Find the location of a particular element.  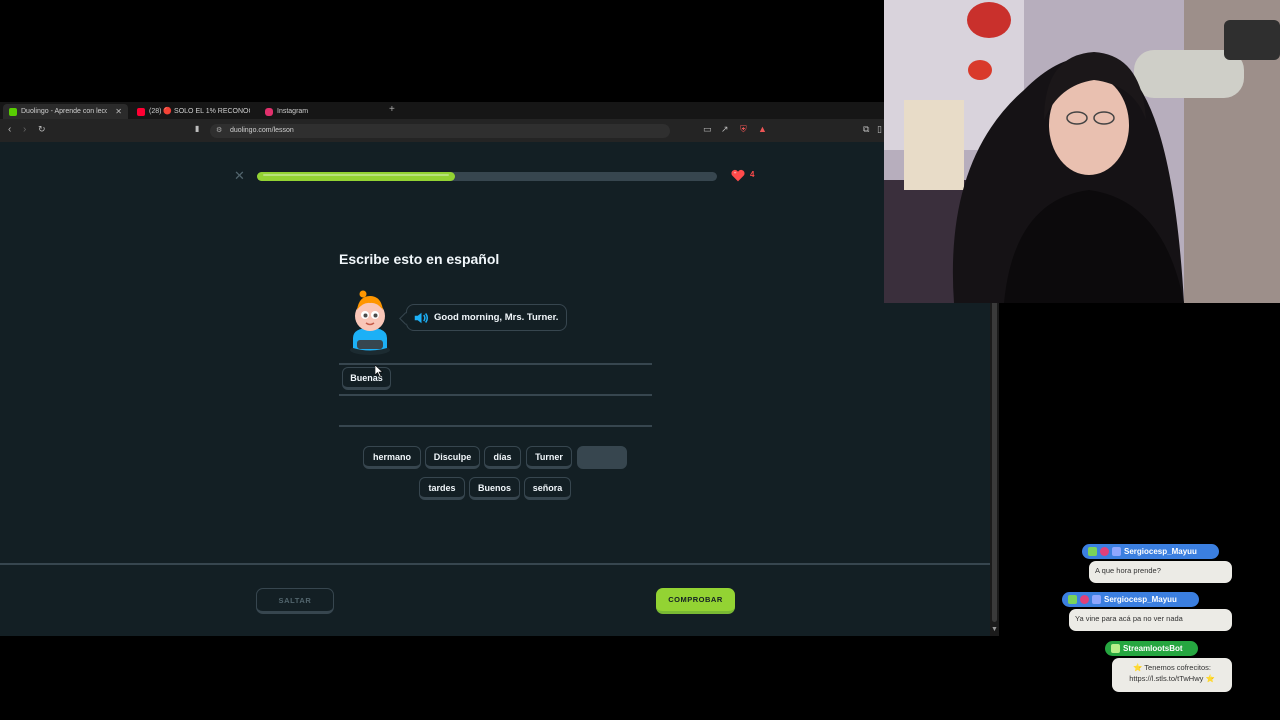

skip-button: SALTAR is located at coordinates (295, 601).